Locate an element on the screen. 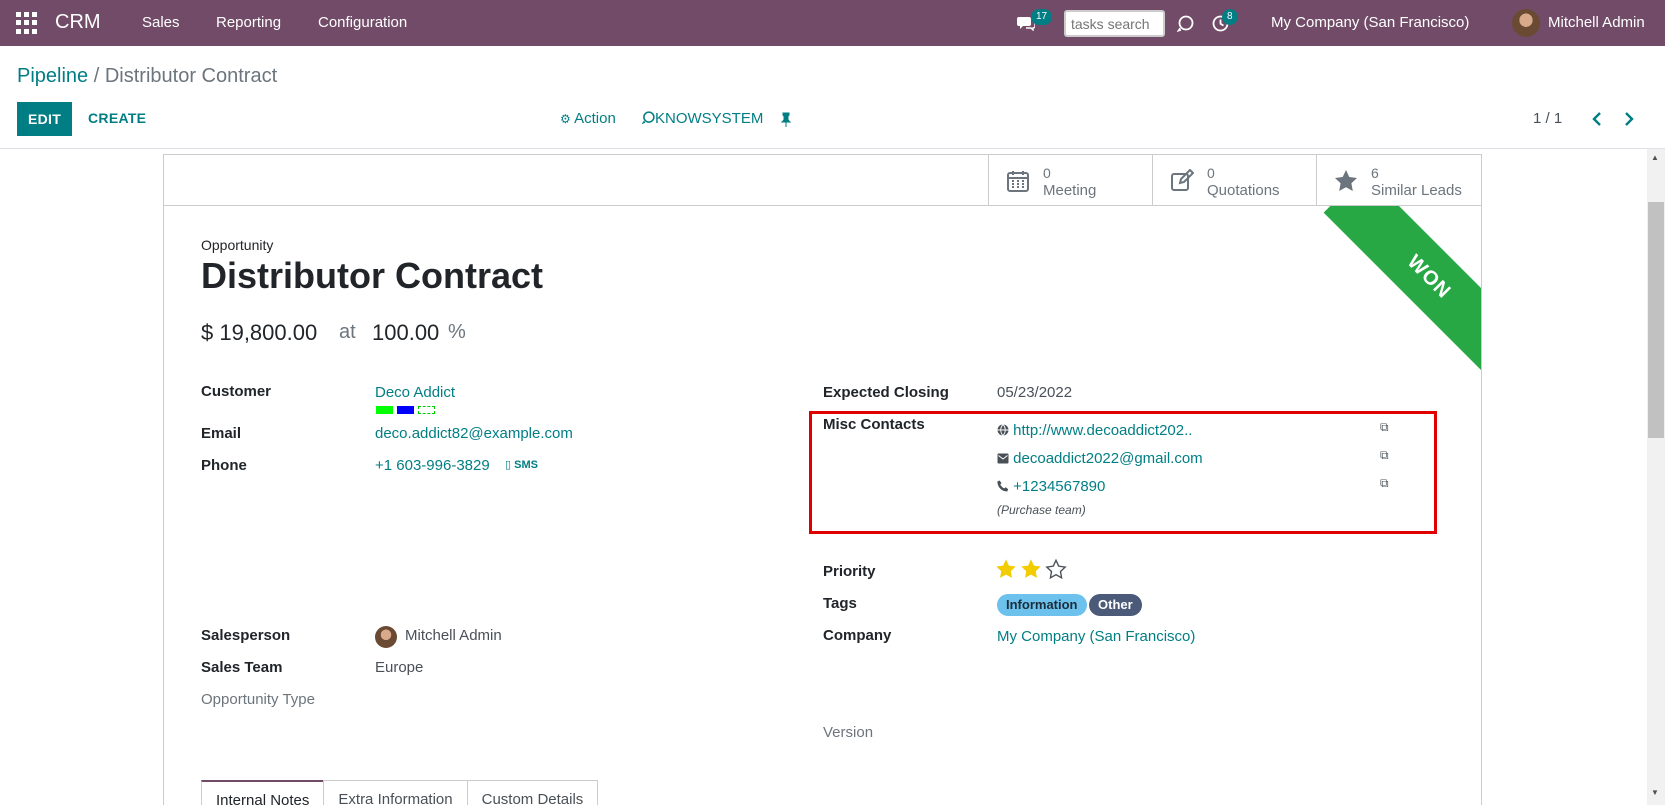 The image size is (1665, 805). control-panel-divider is located at coordinates (832, 148).